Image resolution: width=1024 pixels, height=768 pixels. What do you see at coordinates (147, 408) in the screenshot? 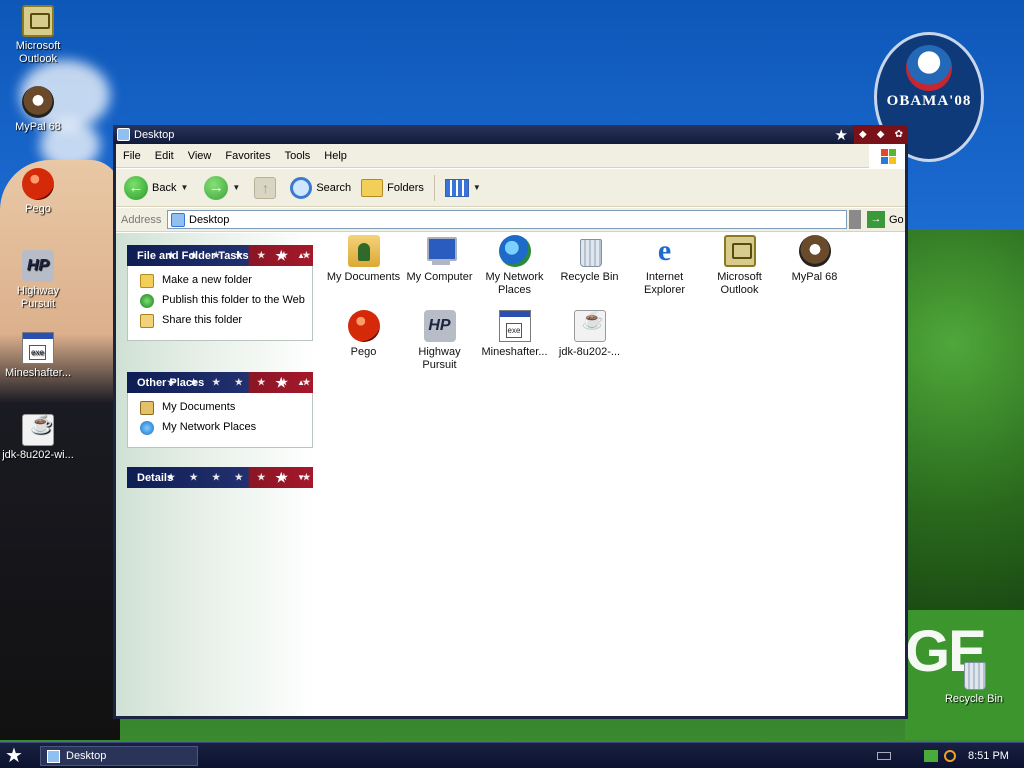
I see `my-documents-icon` at bounding box center [147, 408].